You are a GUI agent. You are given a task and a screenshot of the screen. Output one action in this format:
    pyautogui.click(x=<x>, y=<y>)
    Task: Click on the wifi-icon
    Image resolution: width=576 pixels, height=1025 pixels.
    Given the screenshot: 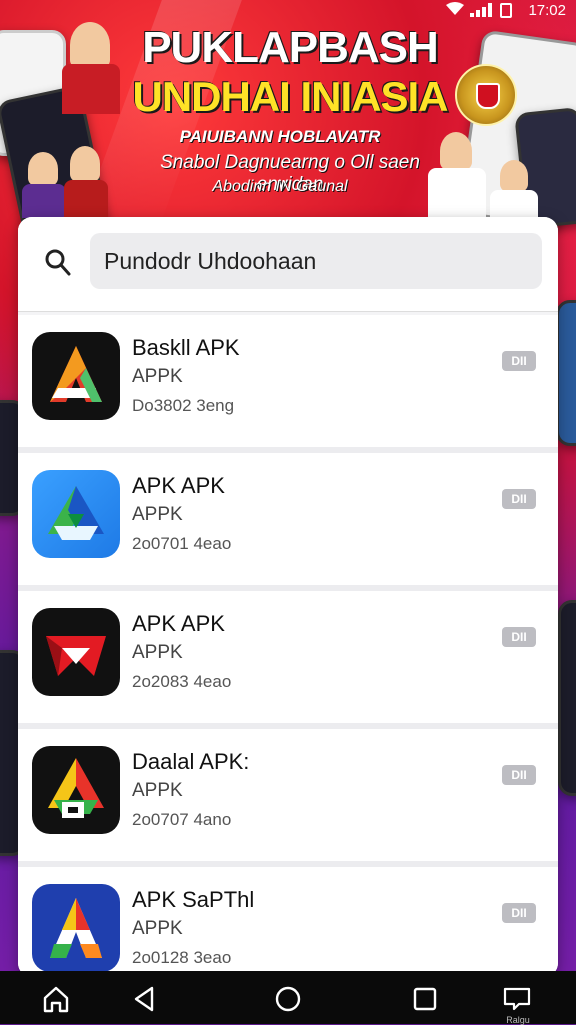 What is the action you would take?
    pyautogui.click(x=455, y=8)
    